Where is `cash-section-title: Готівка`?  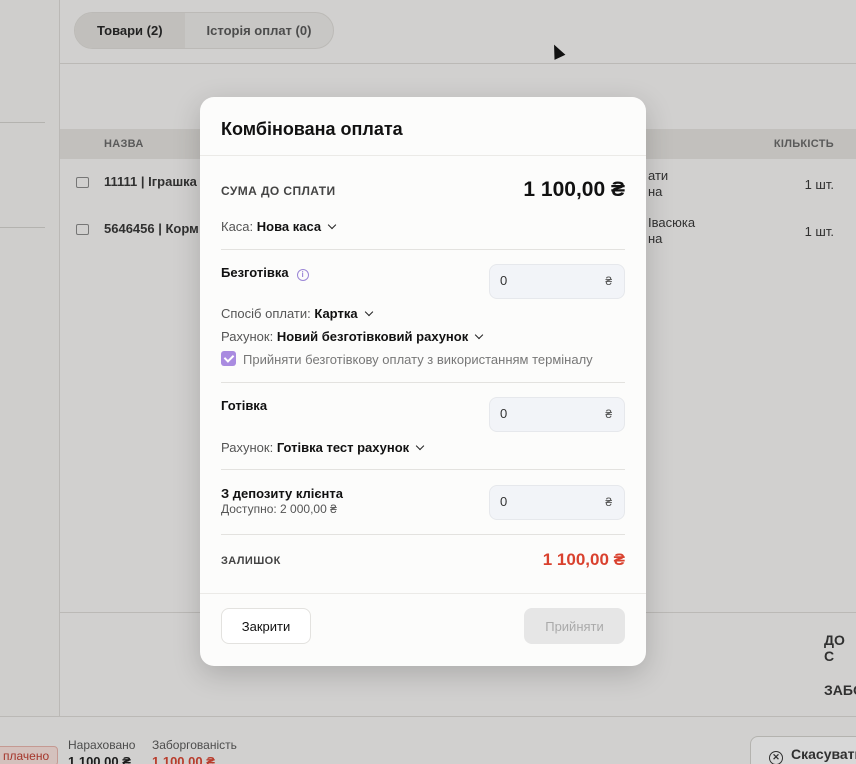 cash-section-title: Готівка is located at coordinates (244, 405).